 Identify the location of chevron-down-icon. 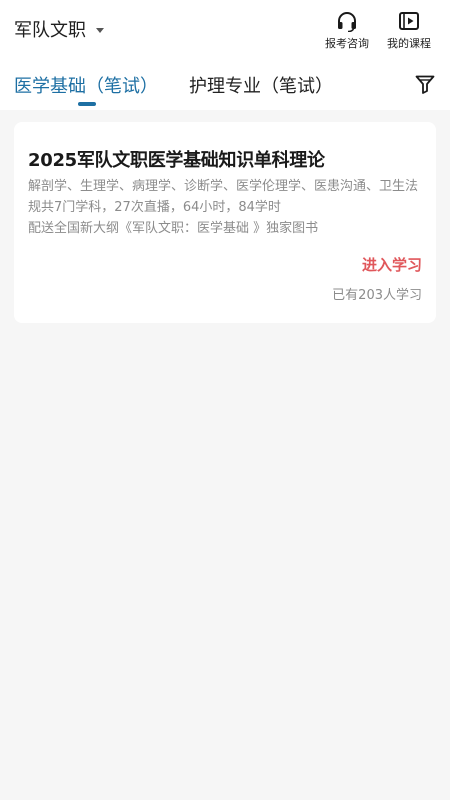
(100, 30).